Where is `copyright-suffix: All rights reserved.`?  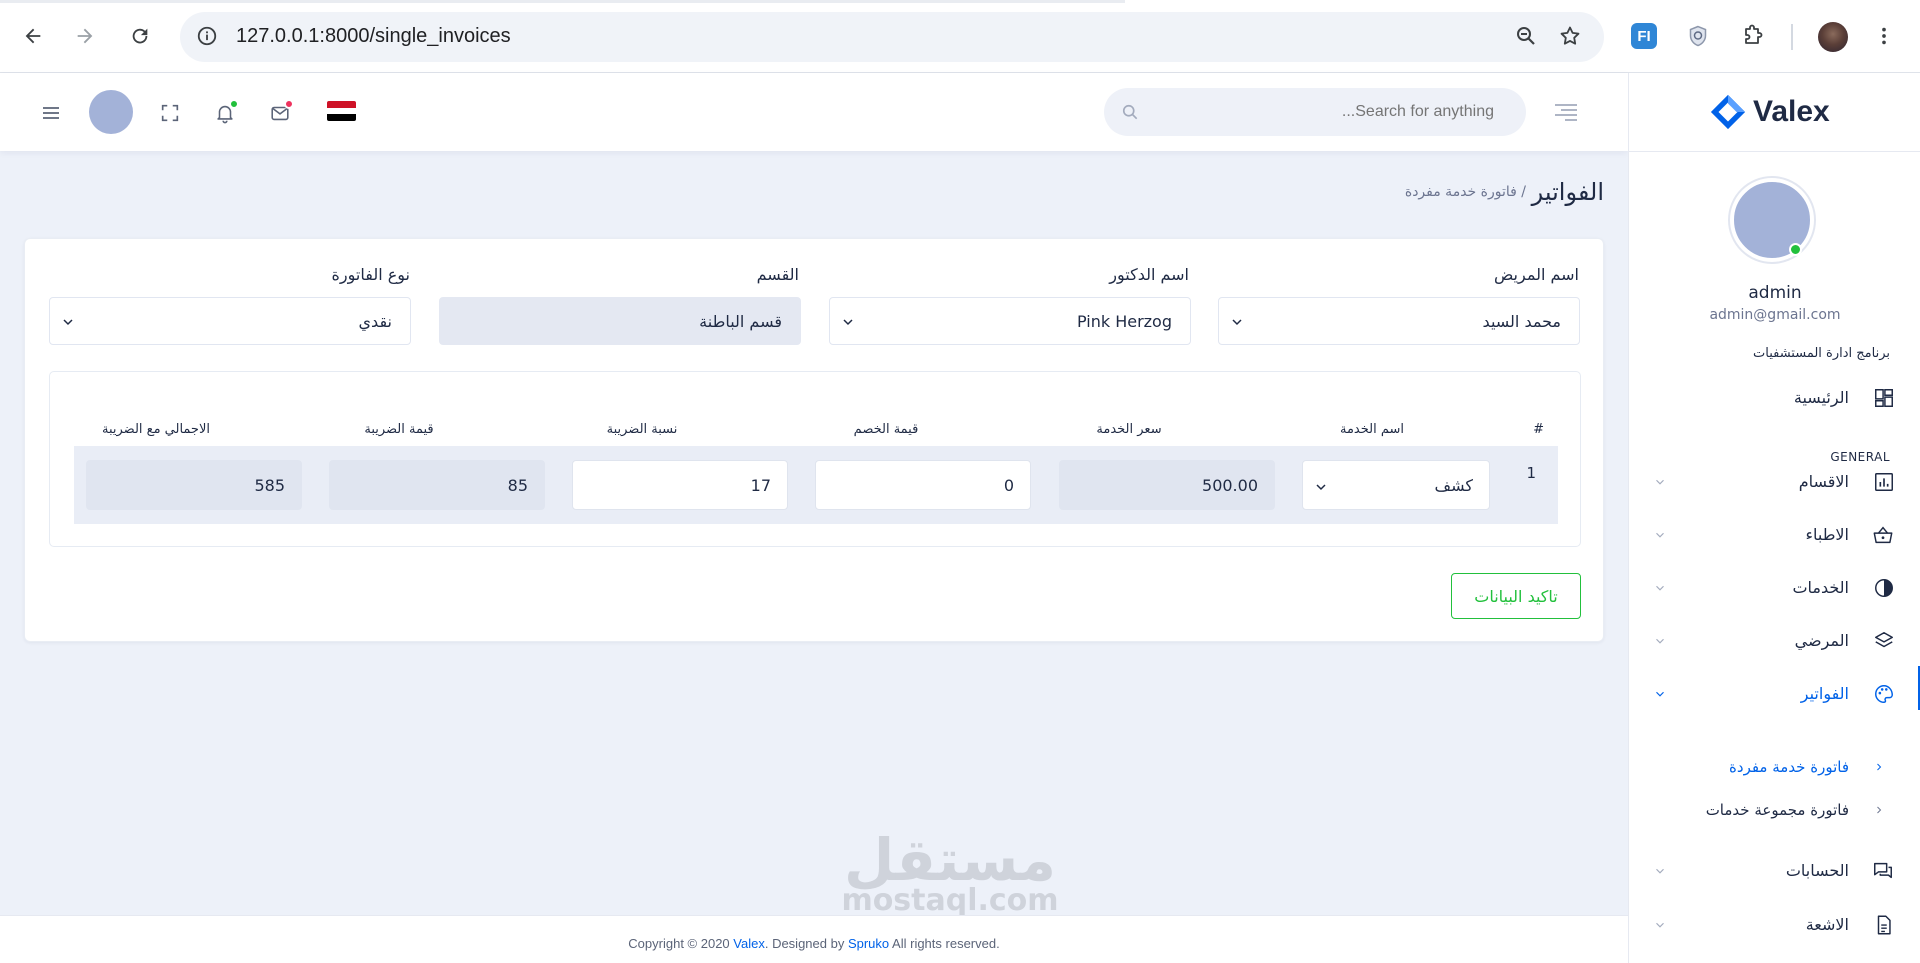 copyright-suffix: All rights reserved. is located at coordinates (944, 943).